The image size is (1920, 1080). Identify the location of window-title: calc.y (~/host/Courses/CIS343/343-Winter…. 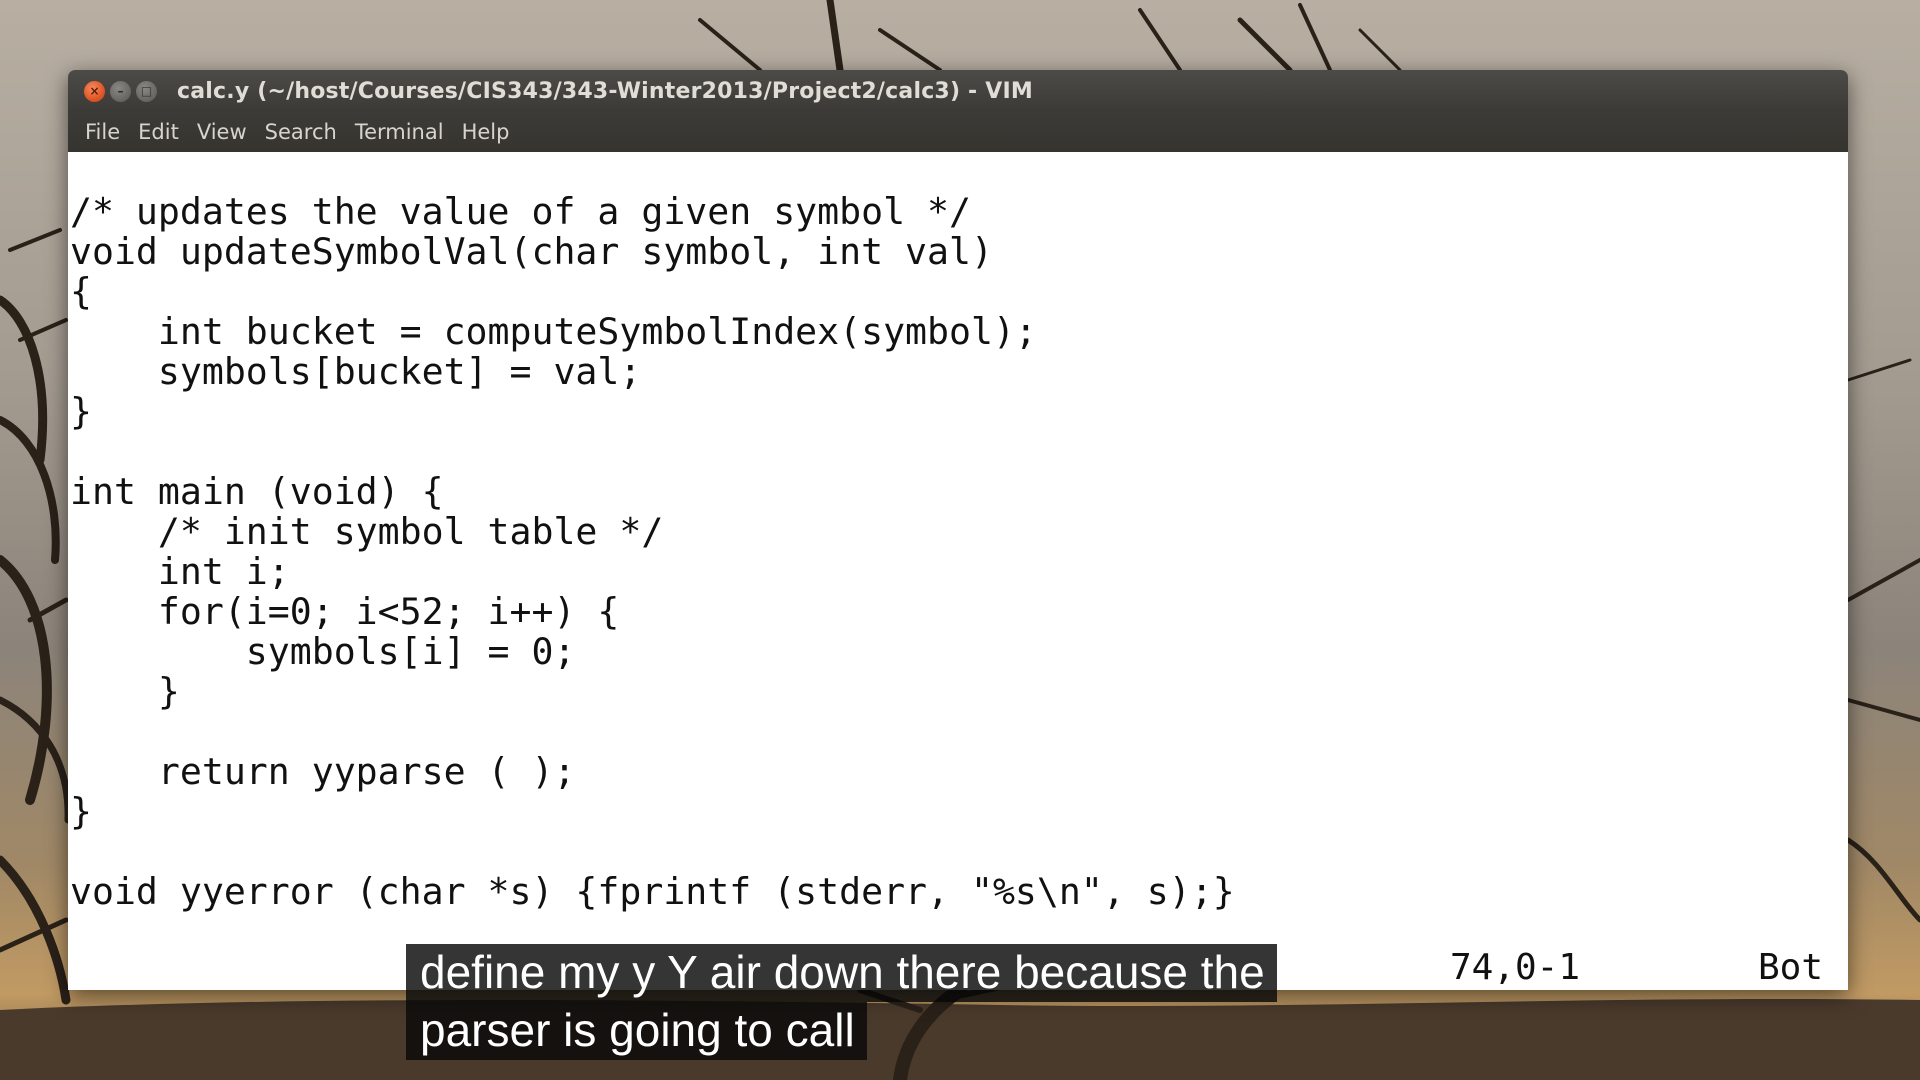
(605, 91).